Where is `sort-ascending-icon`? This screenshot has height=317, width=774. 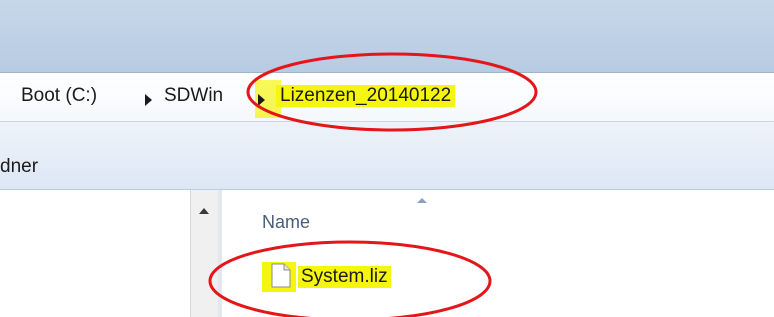 sort-ascending-icon is located at coordinates (422, 200).